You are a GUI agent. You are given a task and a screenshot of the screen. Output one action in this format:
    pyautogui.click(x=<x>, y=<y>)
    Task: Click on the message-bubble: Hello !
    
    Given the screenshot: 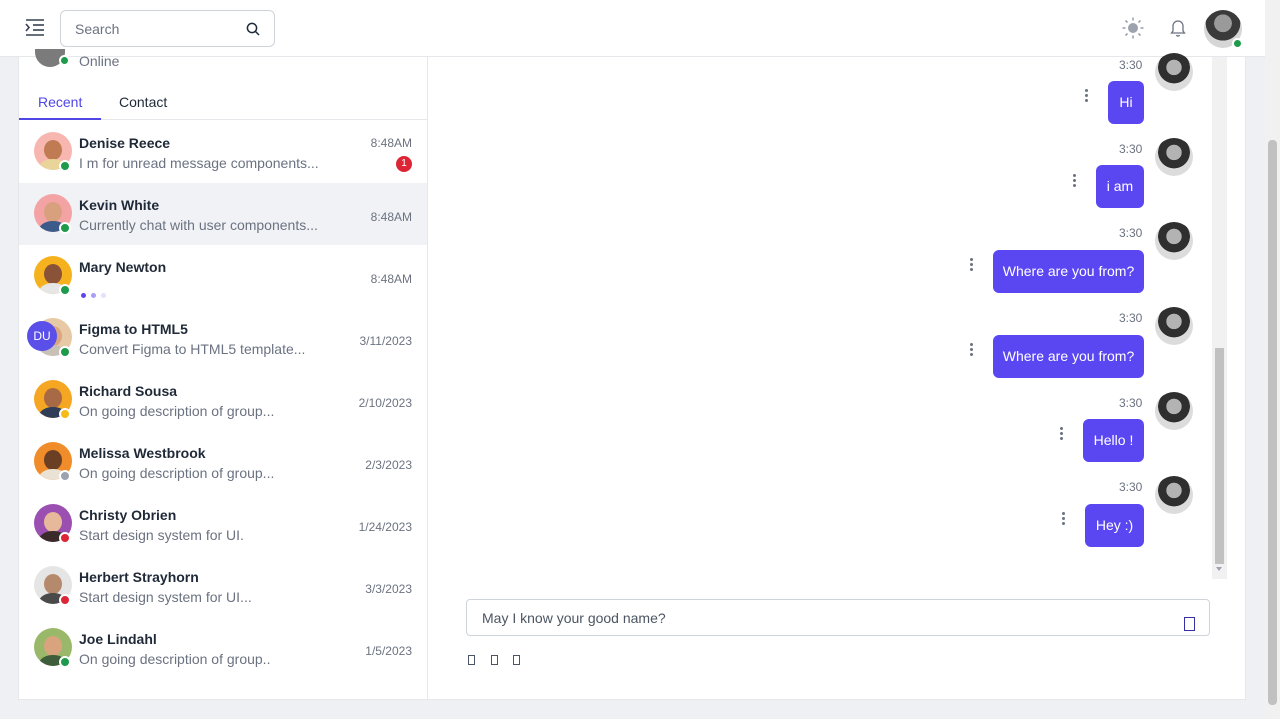 What is the action you would take?
    pyautogui.click(x=1113, y=440)
    